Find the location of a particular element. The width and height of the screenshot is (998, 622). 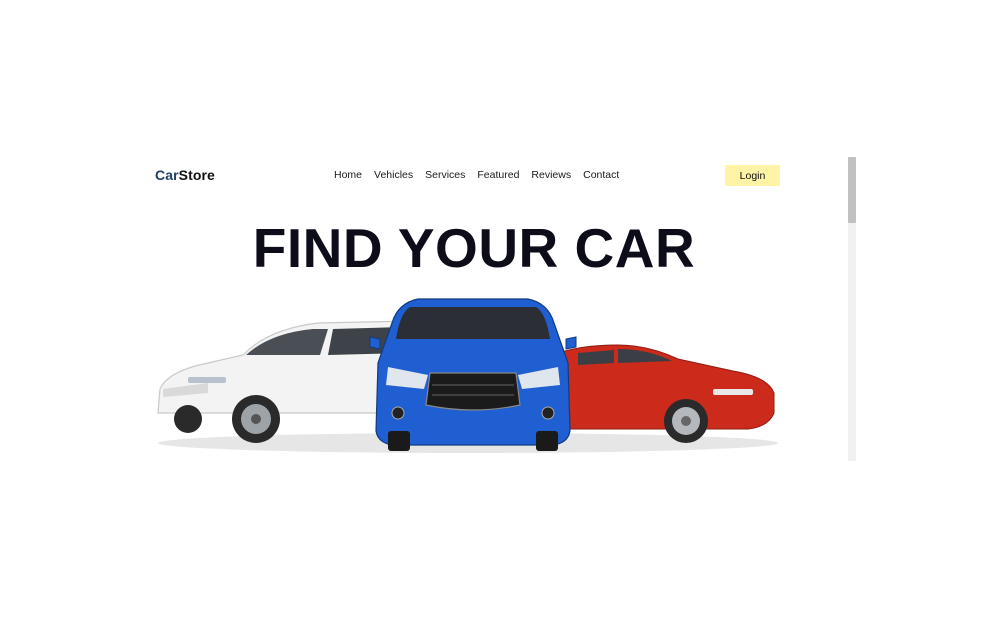

nav-item-home: Home is located at coordinates (348, 175).